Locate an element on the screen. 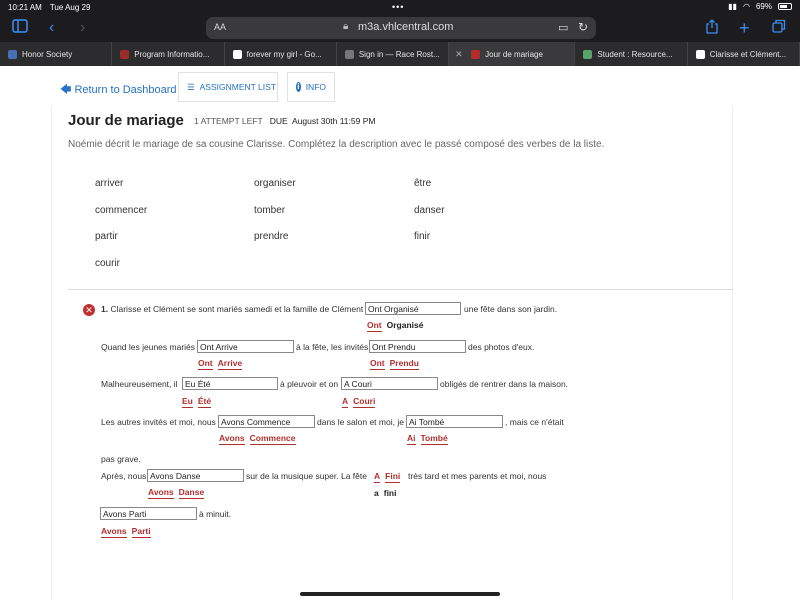  correction-5: A Couri is located at coordinates (359, 402).